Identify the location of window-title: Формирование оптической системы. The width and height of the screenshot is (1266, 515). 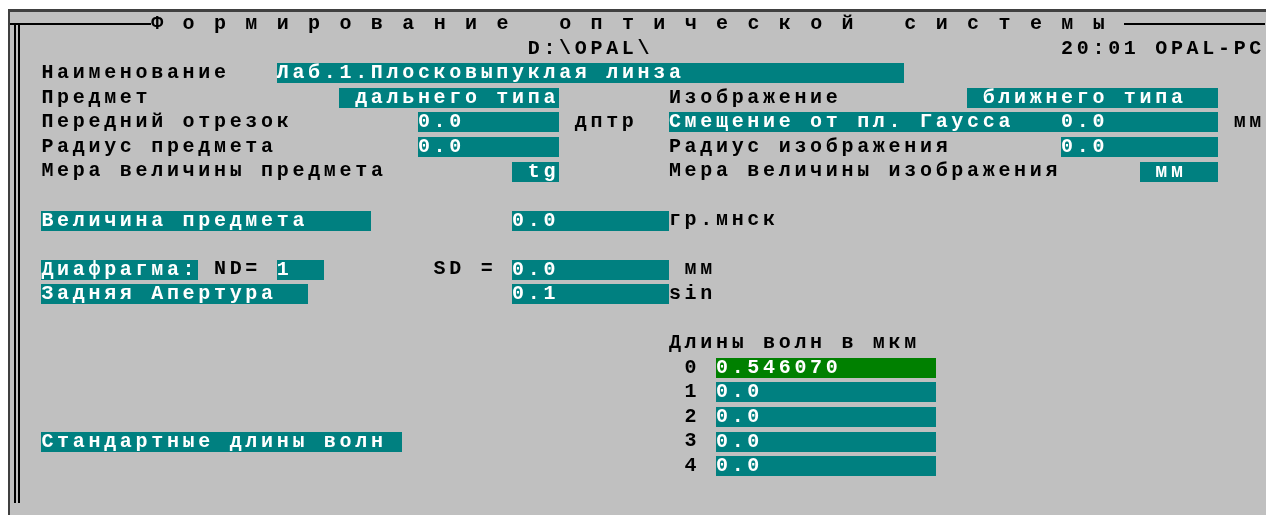
(637, 24).